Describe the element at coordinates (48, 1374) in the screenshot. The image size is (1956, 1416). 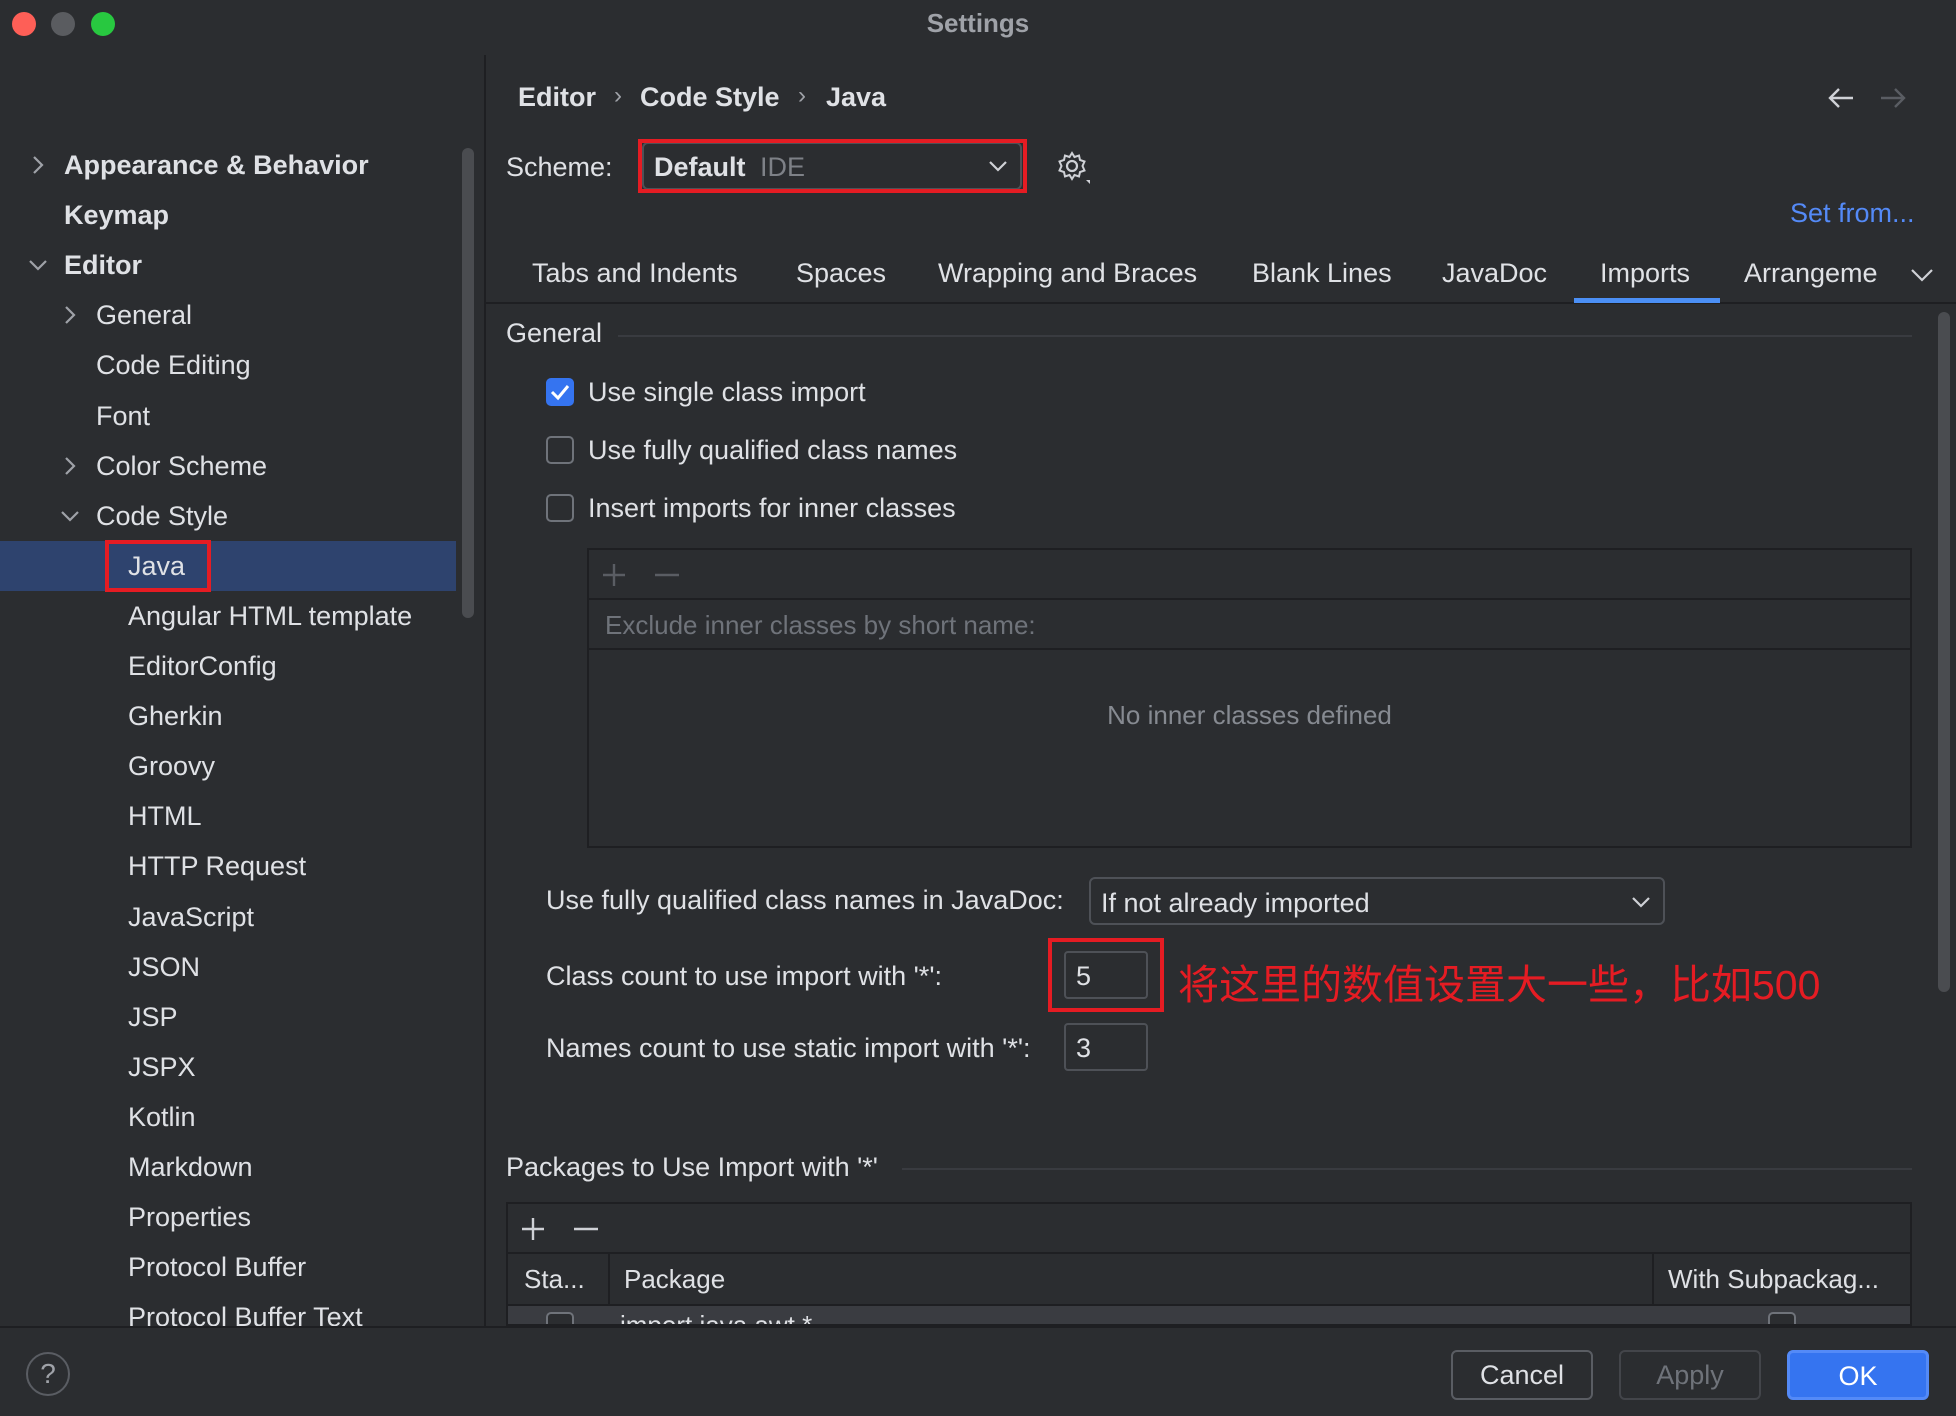
I see `help-button: ?` at that location.